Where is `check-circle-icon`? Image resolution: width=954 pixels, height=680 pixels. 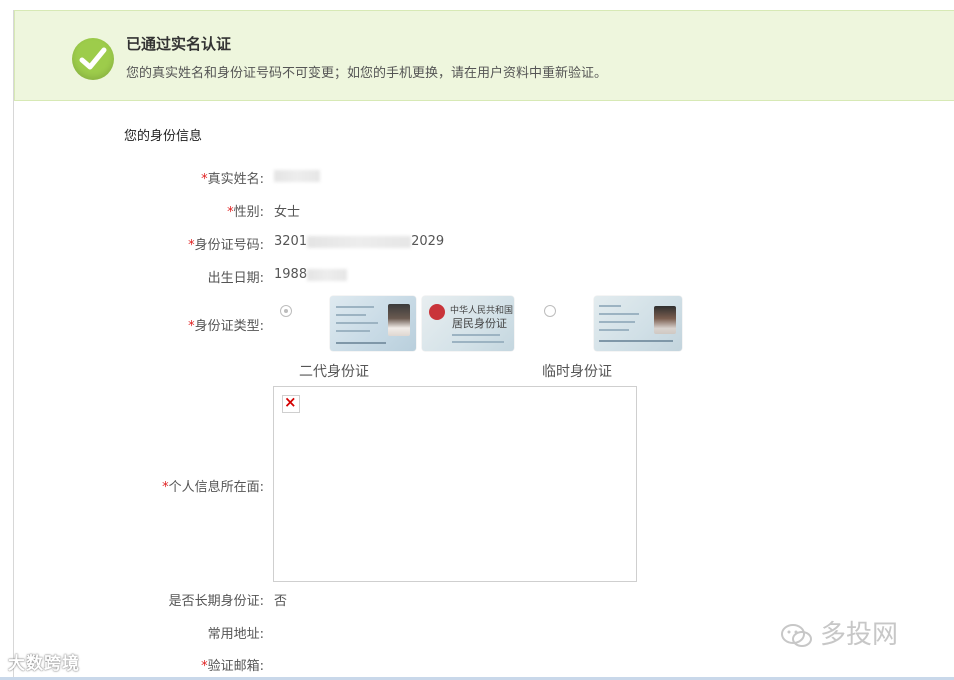
check-circle-icon is located at coordinates (93, 59).